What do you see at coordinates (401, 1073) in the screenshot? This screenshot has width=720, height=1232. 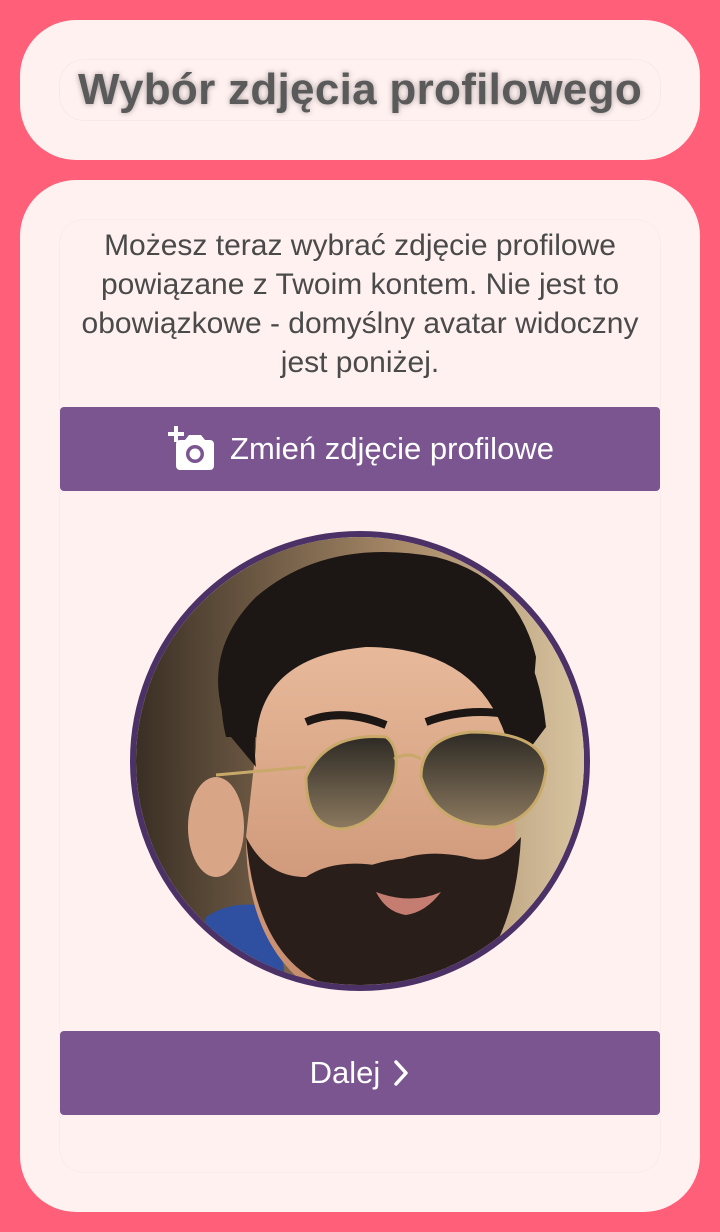 I see `chevron-right-icon` at bounding box center [401, 1073].